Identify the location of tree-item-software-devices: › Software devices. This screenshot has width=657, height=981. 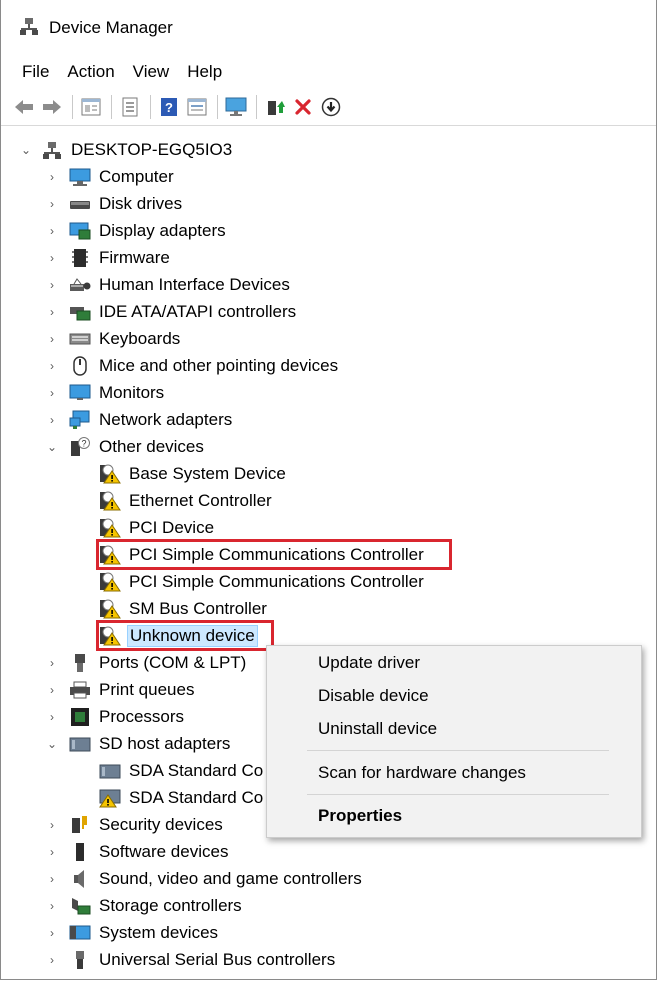
(137, 851).